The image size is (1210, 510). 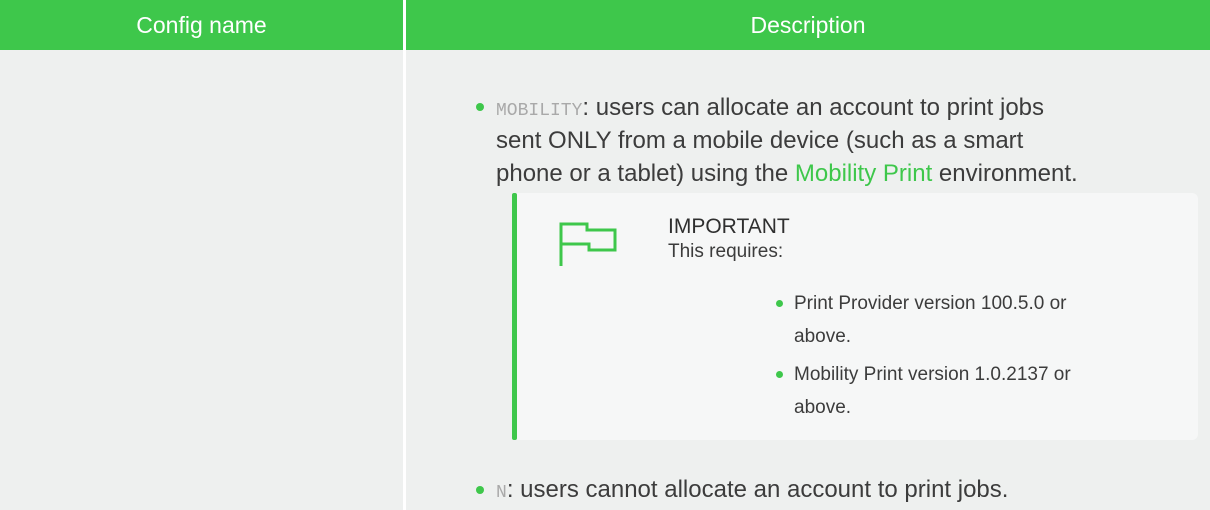 What do you see at coordinates (201, 25) in the screenshot?
I see `column-header-config-name: Config name` at bounding box center [201, 25].